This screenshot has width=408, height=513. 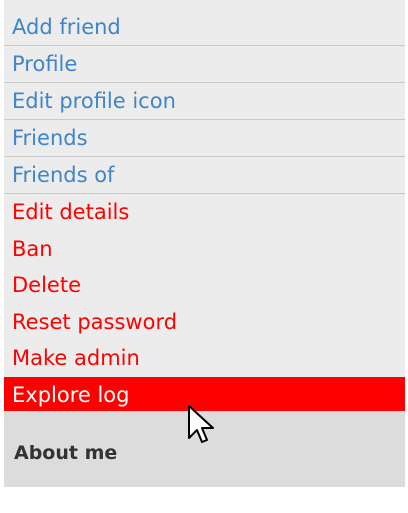 I want to click on menu-item-make-admin: Make admin, so click(x=204, y=358).